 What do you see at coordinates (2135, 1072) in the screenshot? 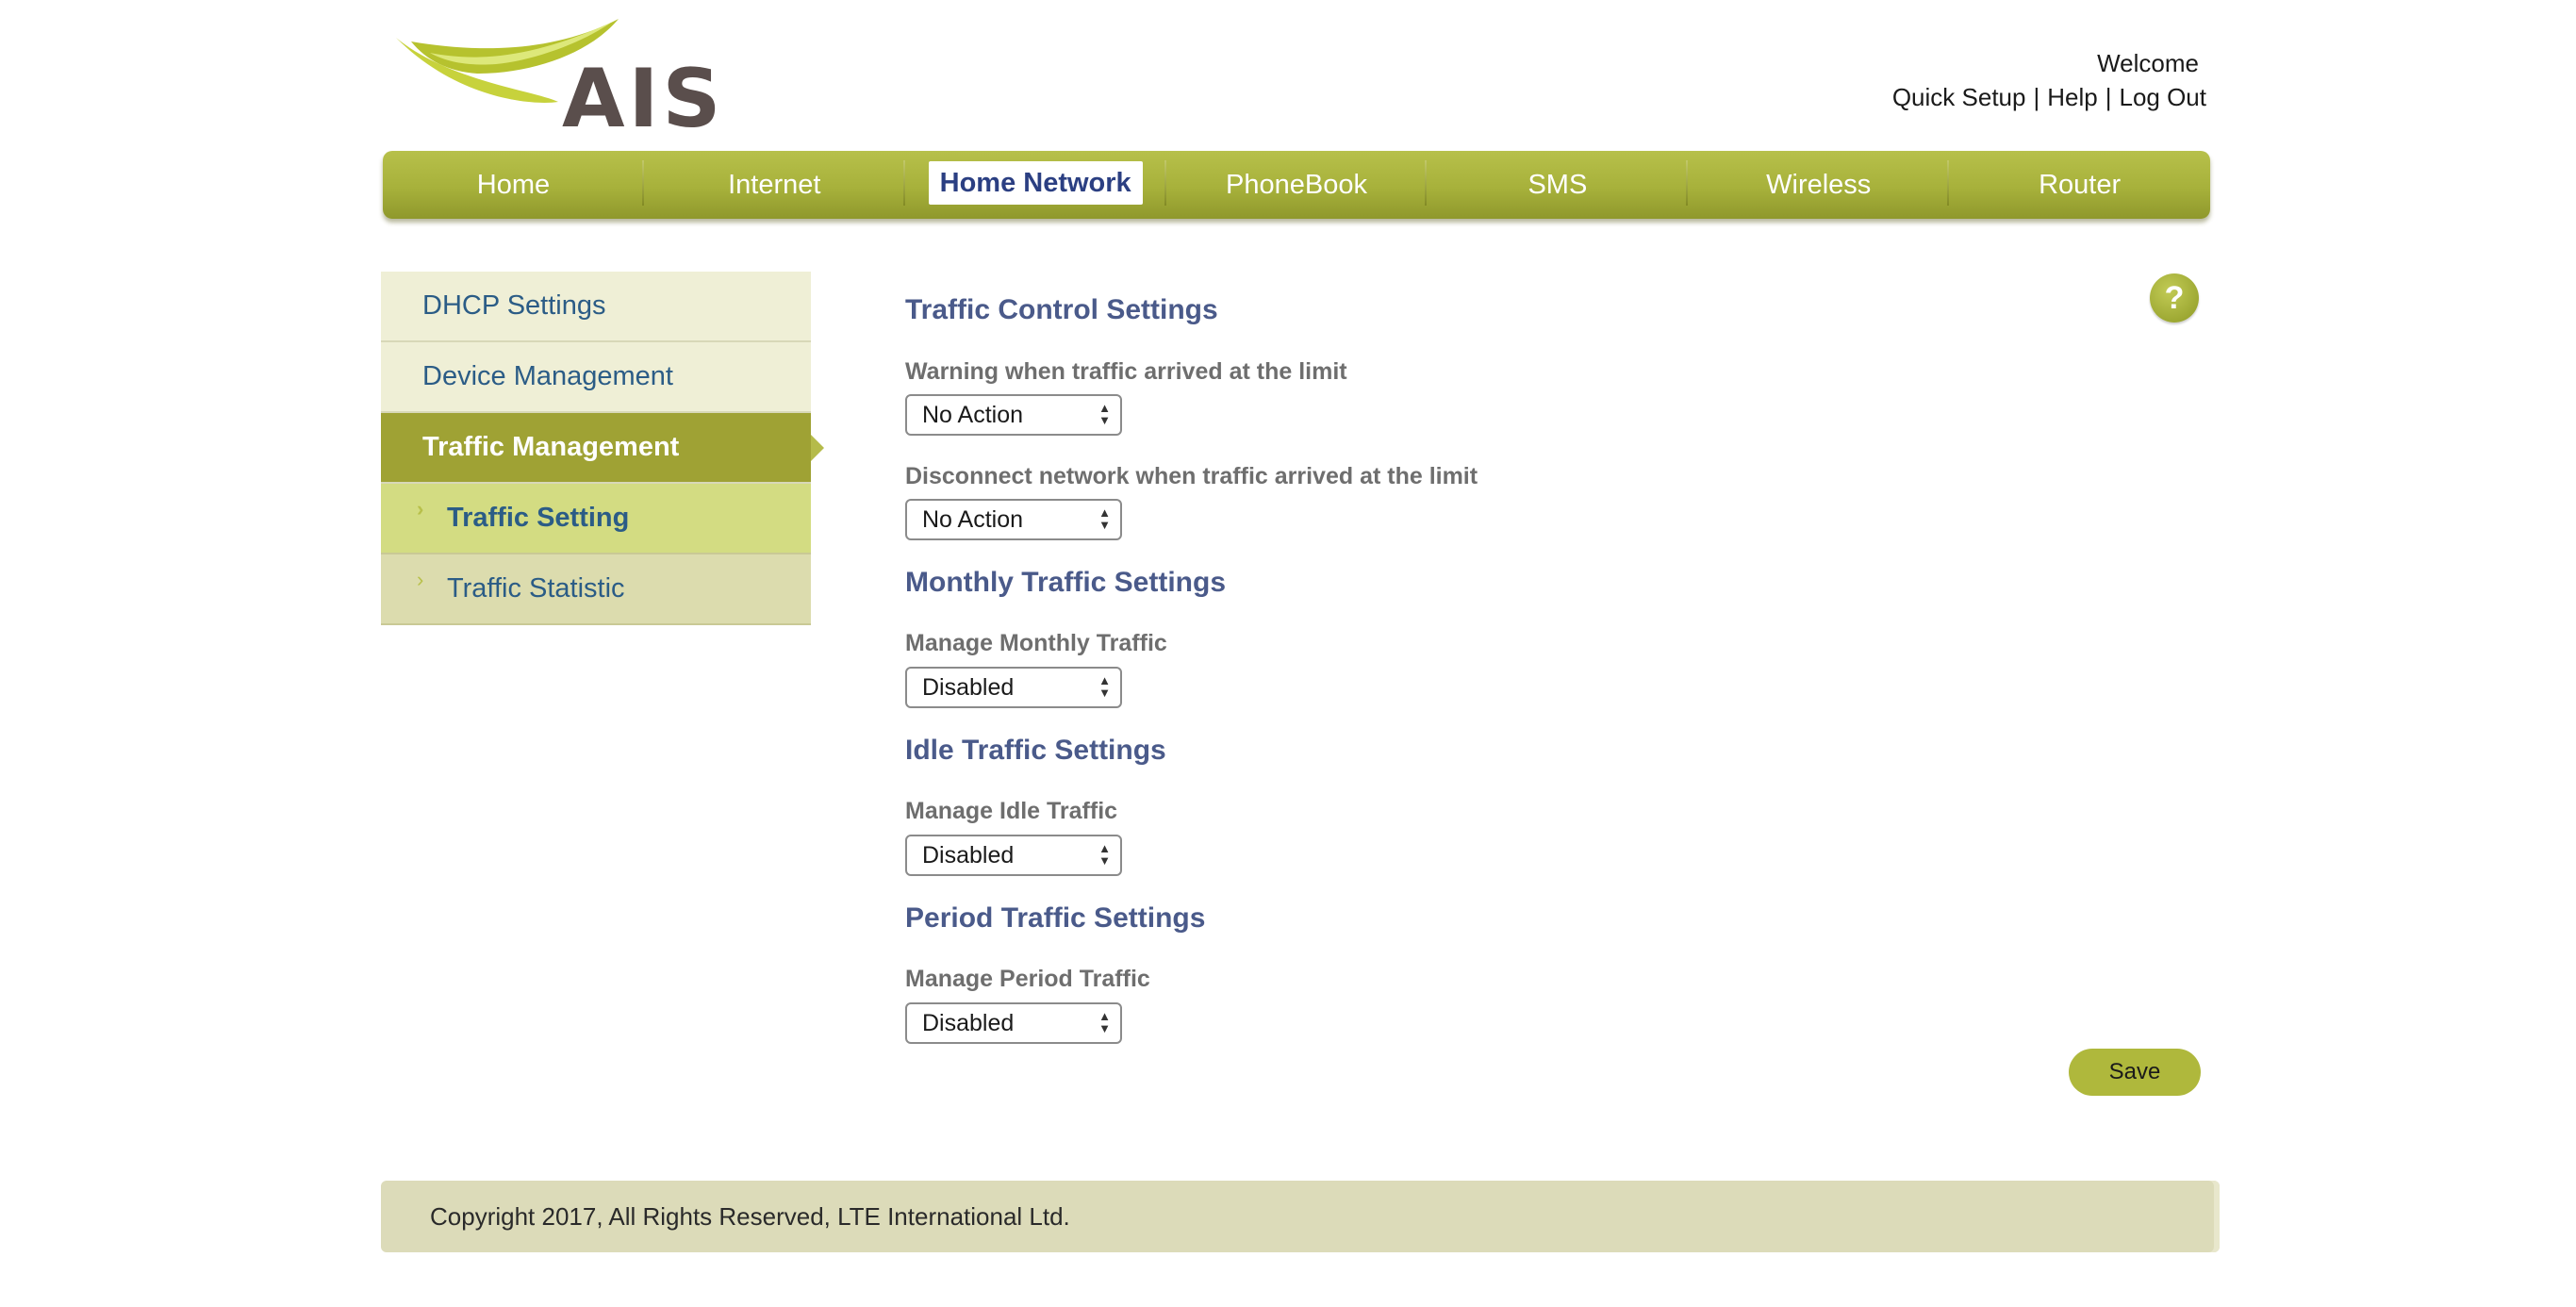
I see `save-button: Save` at bounding box center [2135, 1072].